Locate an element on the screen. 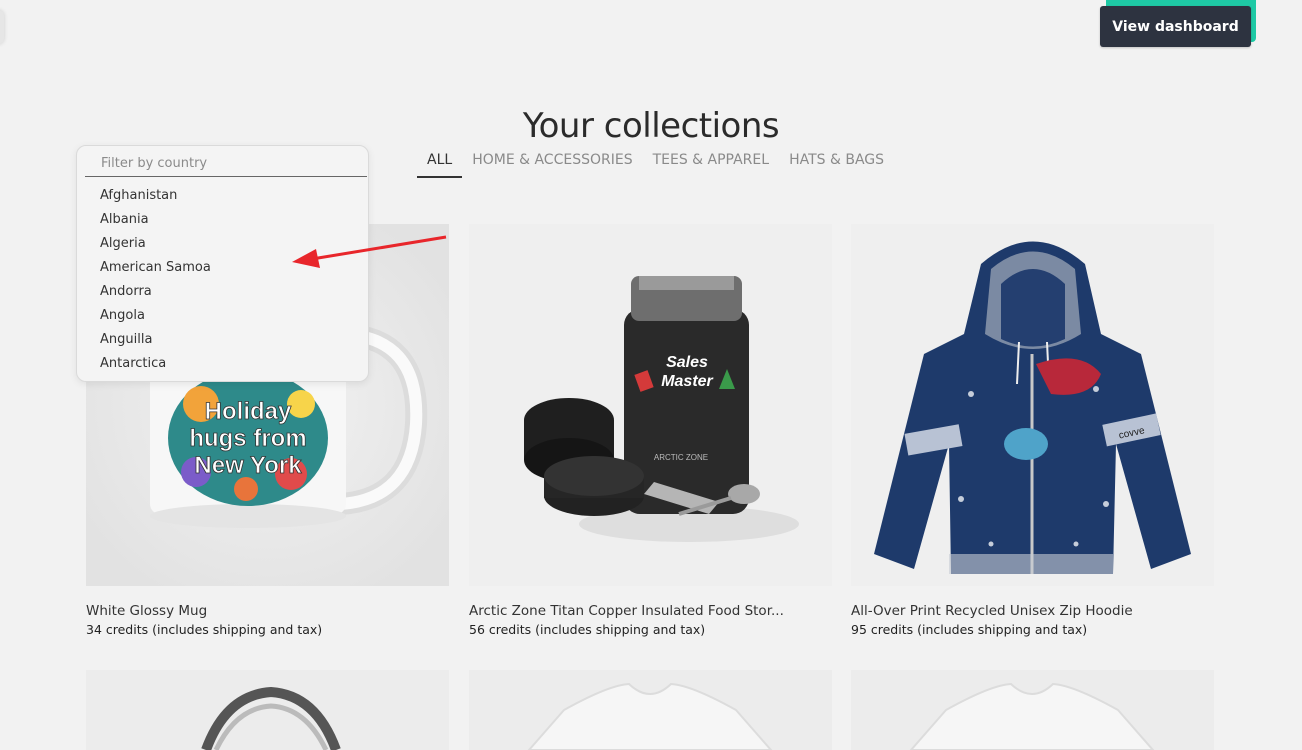 The width and height of the screenshot is (1302, 750). product-image-hoodie: covve is located at coordinates (1032, 405).